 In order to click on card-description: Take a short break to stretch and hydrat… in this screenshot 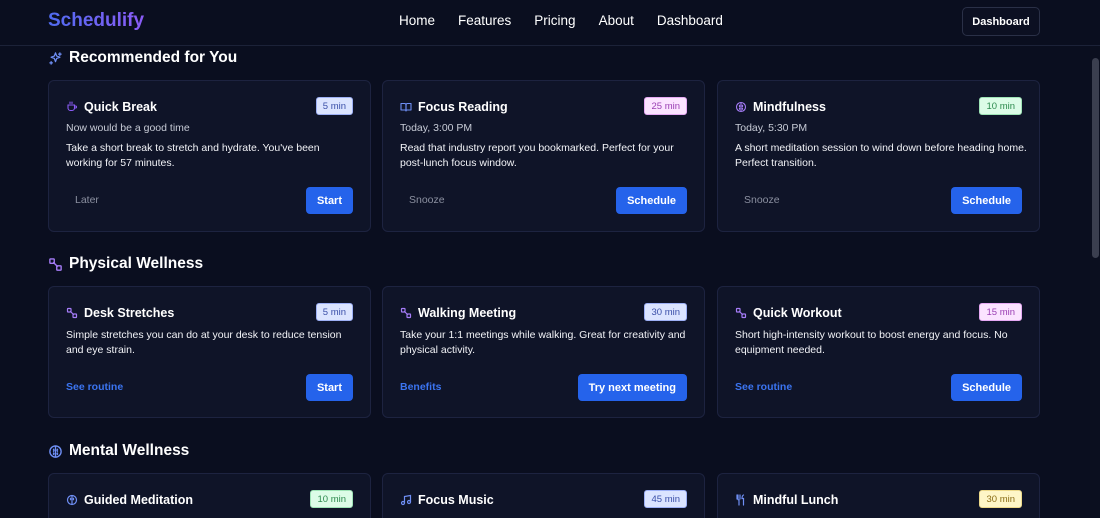, I will do `click(193, 155)`.